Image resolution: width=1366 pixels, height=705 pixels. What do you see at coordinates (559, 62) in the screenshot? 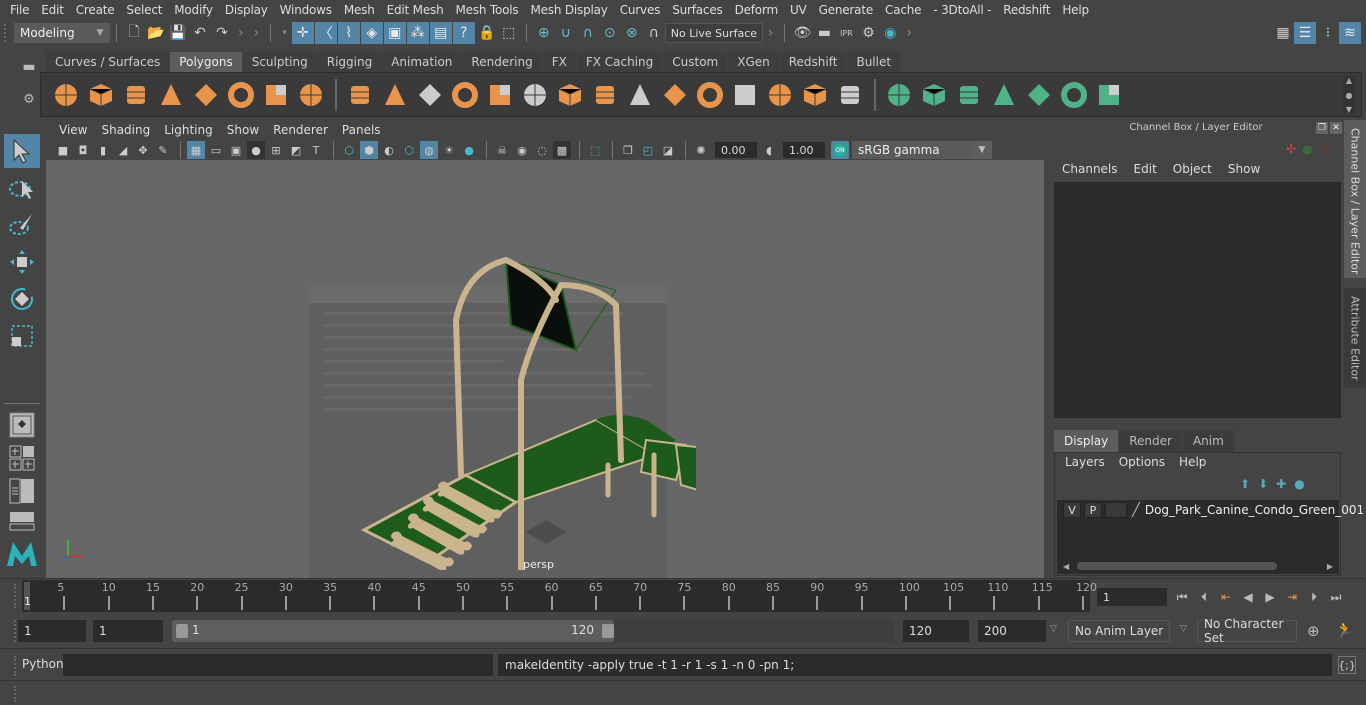
I see `shelf-tab-fx: FX` at bounding box center [559, 62].